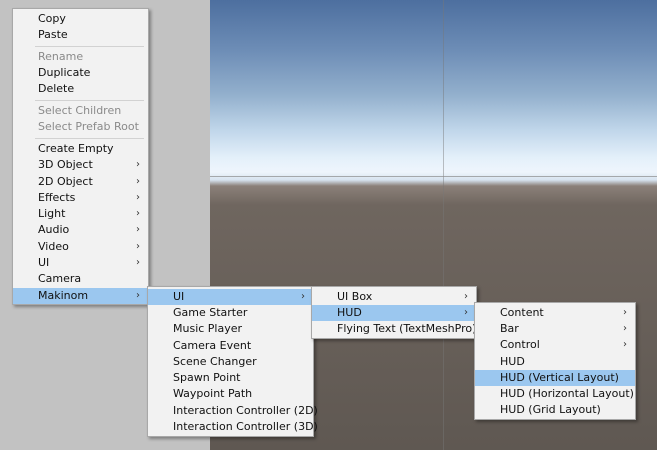 The width and height of the screenshot is (657, 450). Describe the element at coordinates (80, 296) in the screenshot. I see `menu-item-makinom: Makinom ›` at that location.